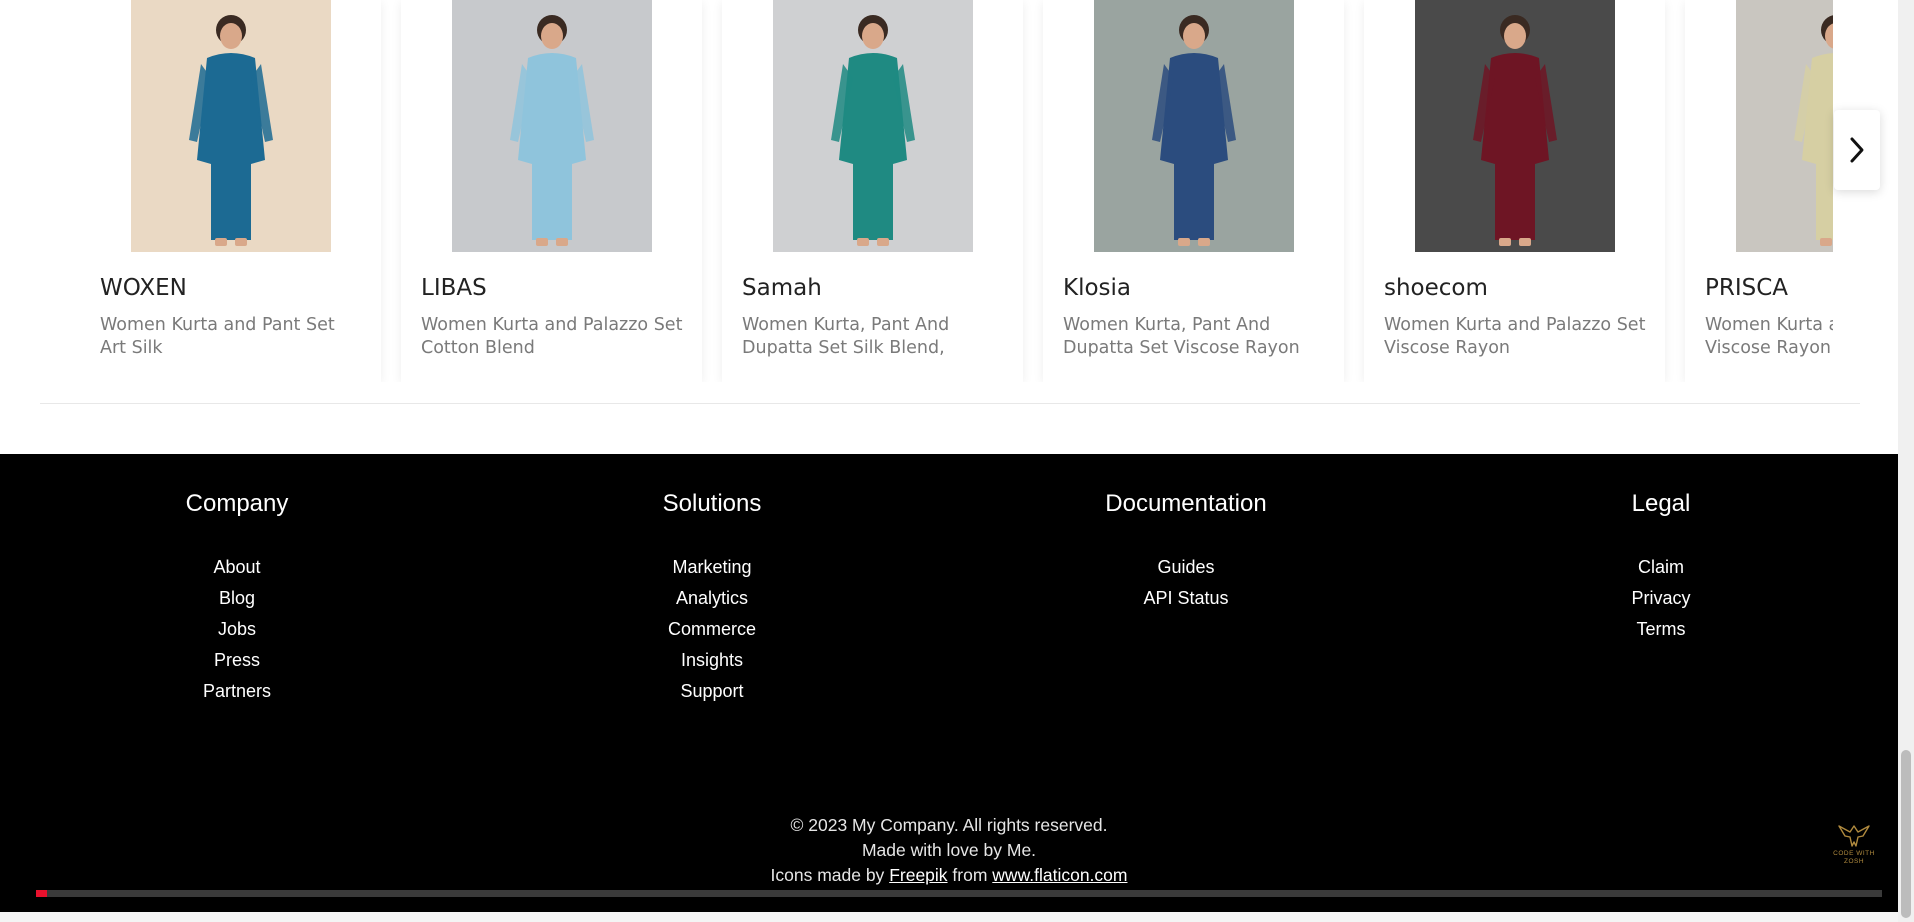 Image resolution: width=1914 pixels, height=922 pixels. What do you see at coordinates (143, 288) in the screenshot?
I see `product-brand: WOXEN` at bounding box center [143, 288].